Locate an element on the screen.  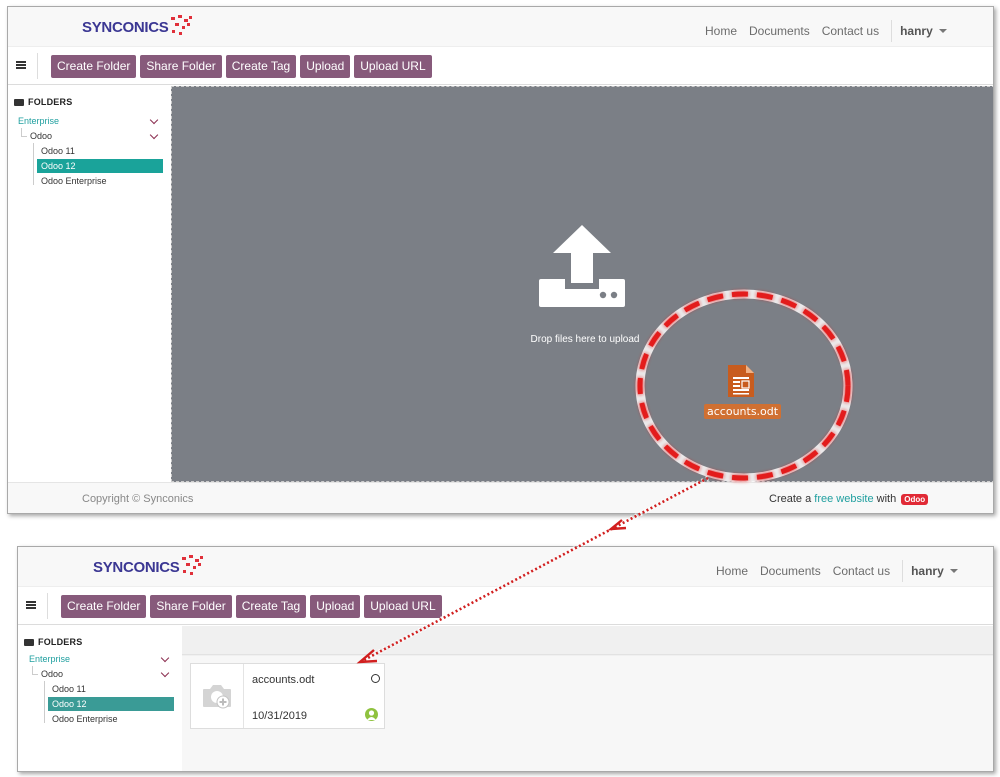
camera-plus-icon is located at coordinates (217, 697).